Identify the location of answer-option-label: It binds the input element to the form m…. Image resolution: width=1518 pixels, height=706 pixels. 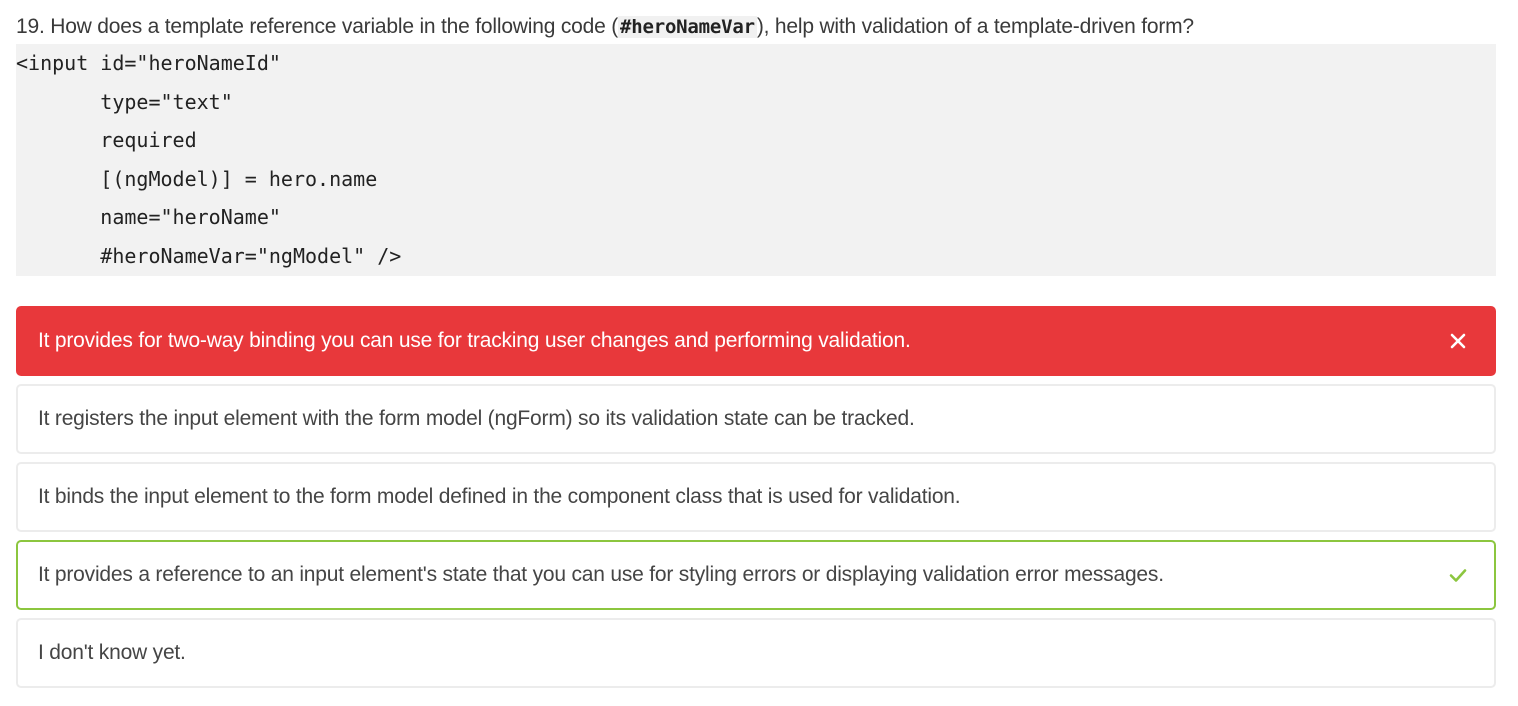
(499, 496).